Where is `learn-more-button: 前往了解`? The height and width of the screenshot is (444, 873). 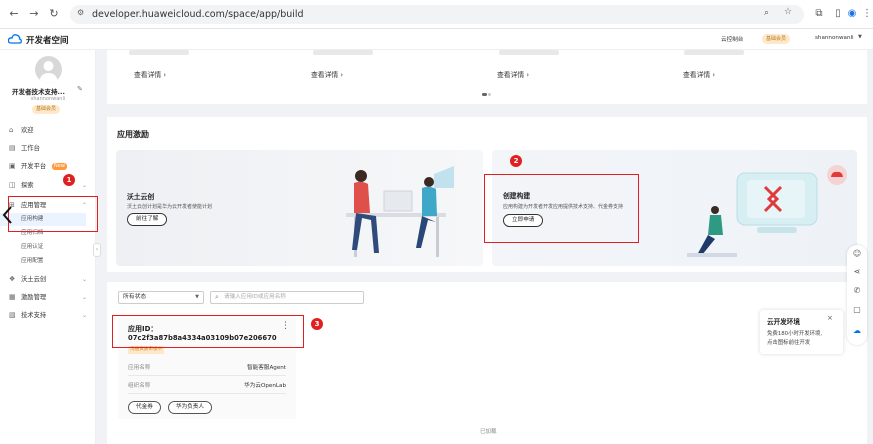
learn-more-button: 前往了解 is located at coordinates (147, 219).